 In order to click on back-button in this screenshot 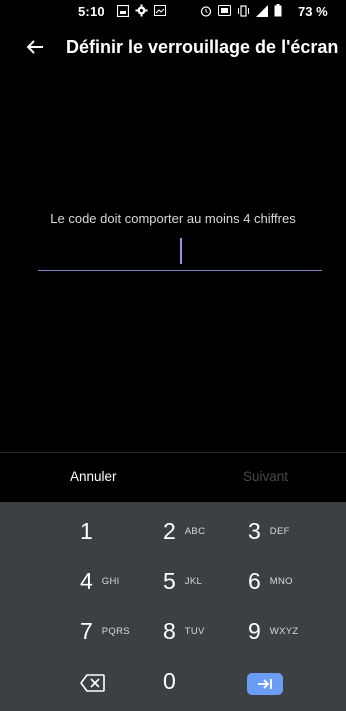, I will do `click(35, 47)`.